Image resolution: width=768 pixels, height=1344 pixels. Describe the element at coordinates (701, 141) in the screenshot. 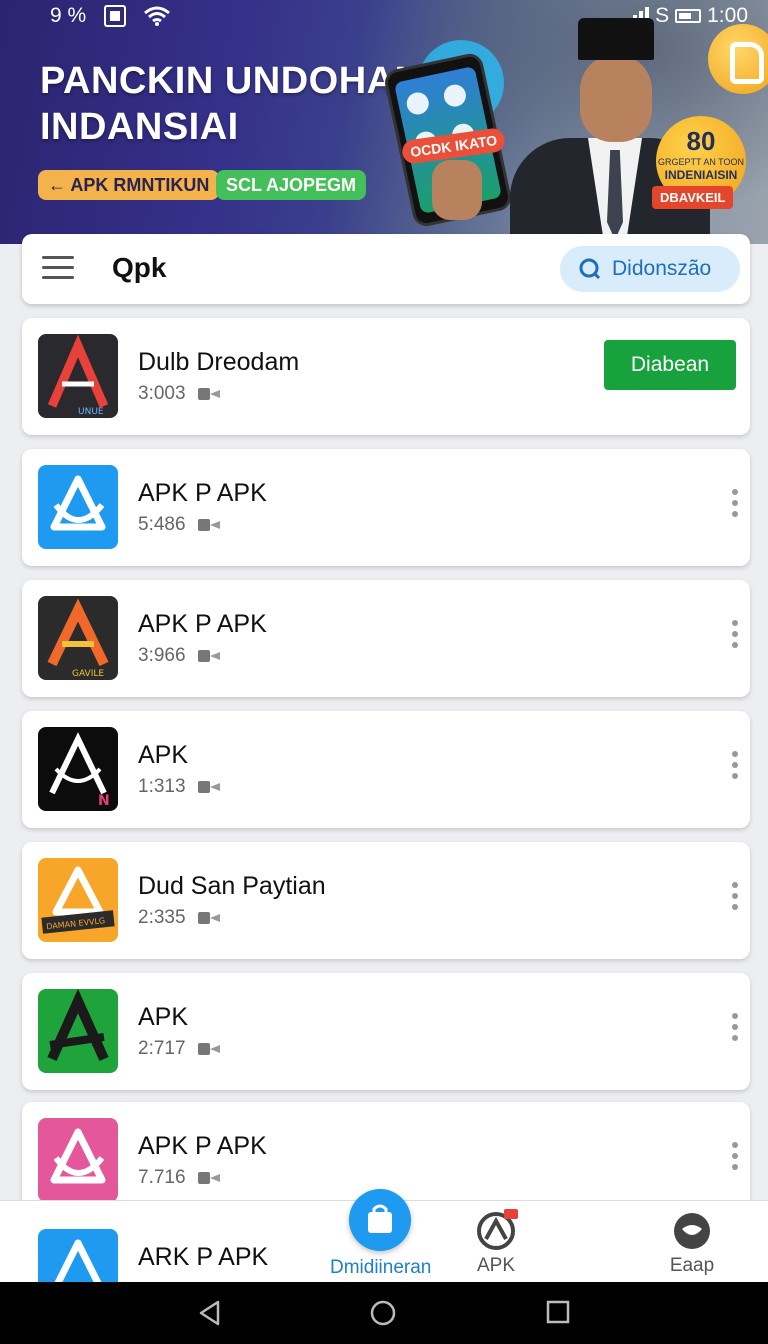

I see `promo-badge-number: 80` at that location.